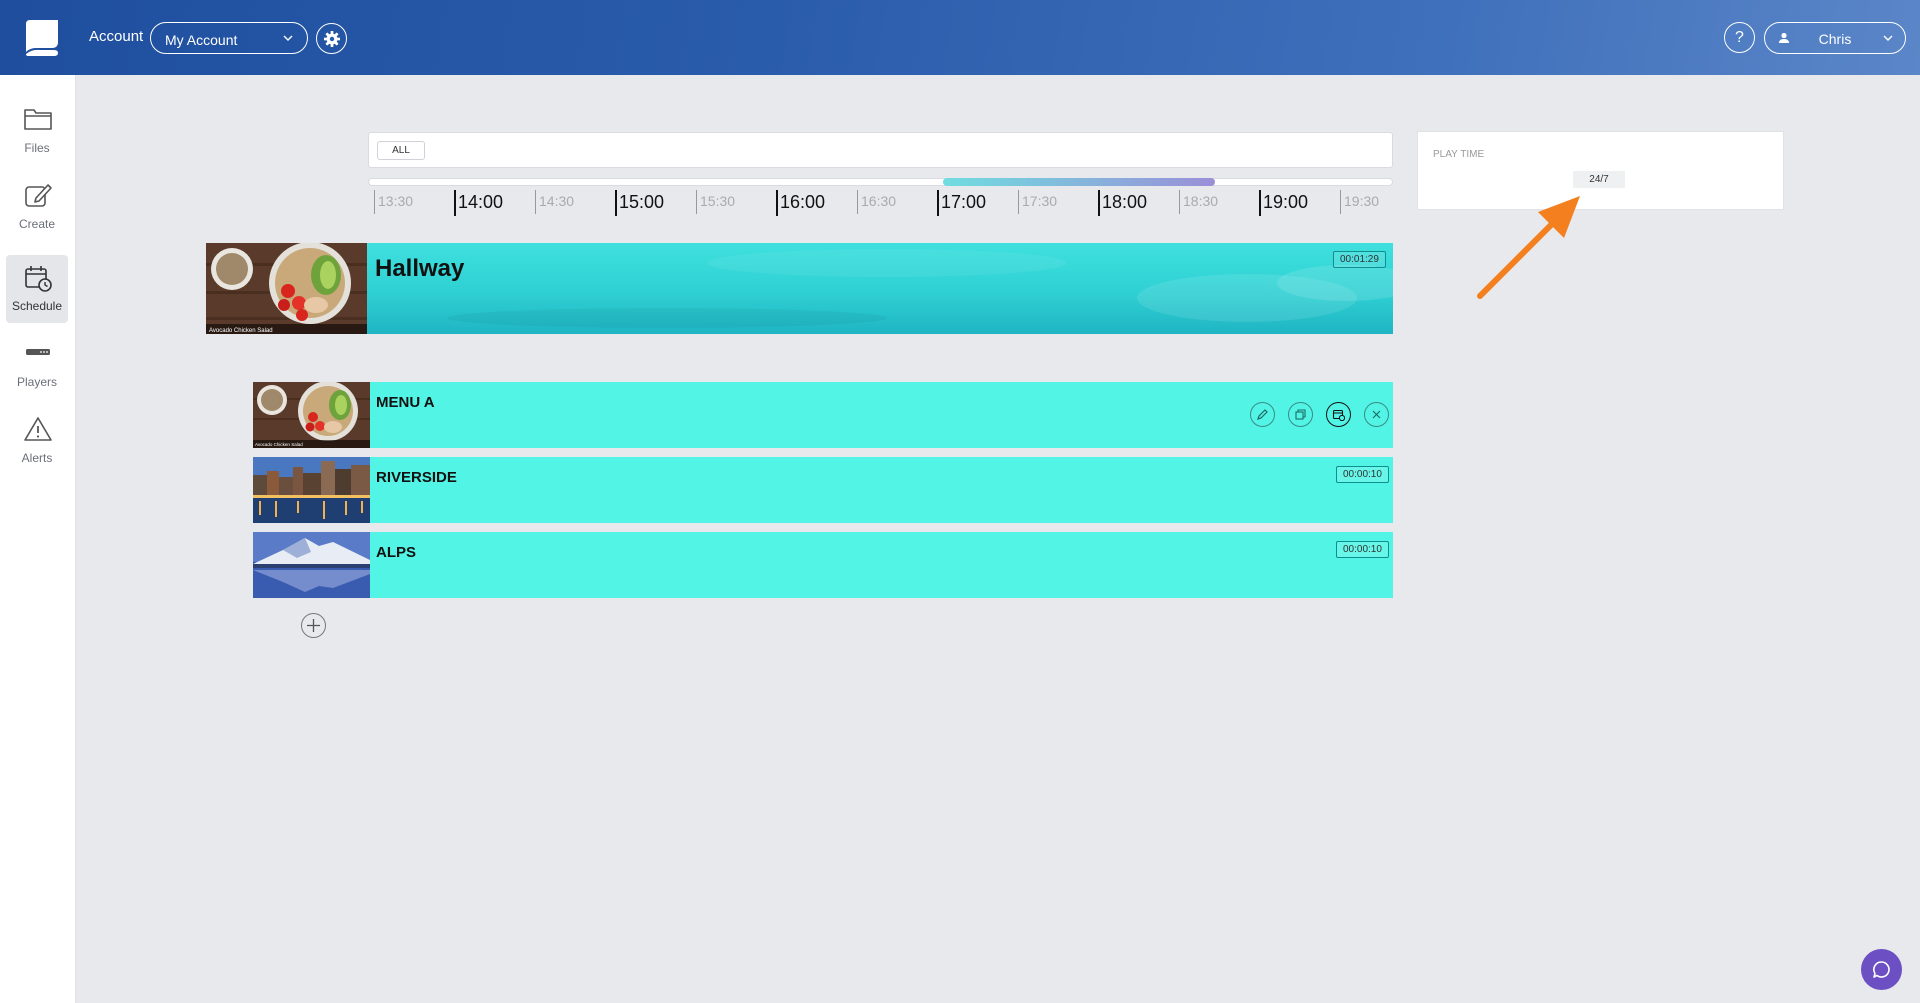 This screenshot has height=1003, width=1920. I want to click on playlist-row-hallway: Avocado Chicken Salad Hallway 00:01:29, so click(799, 288).